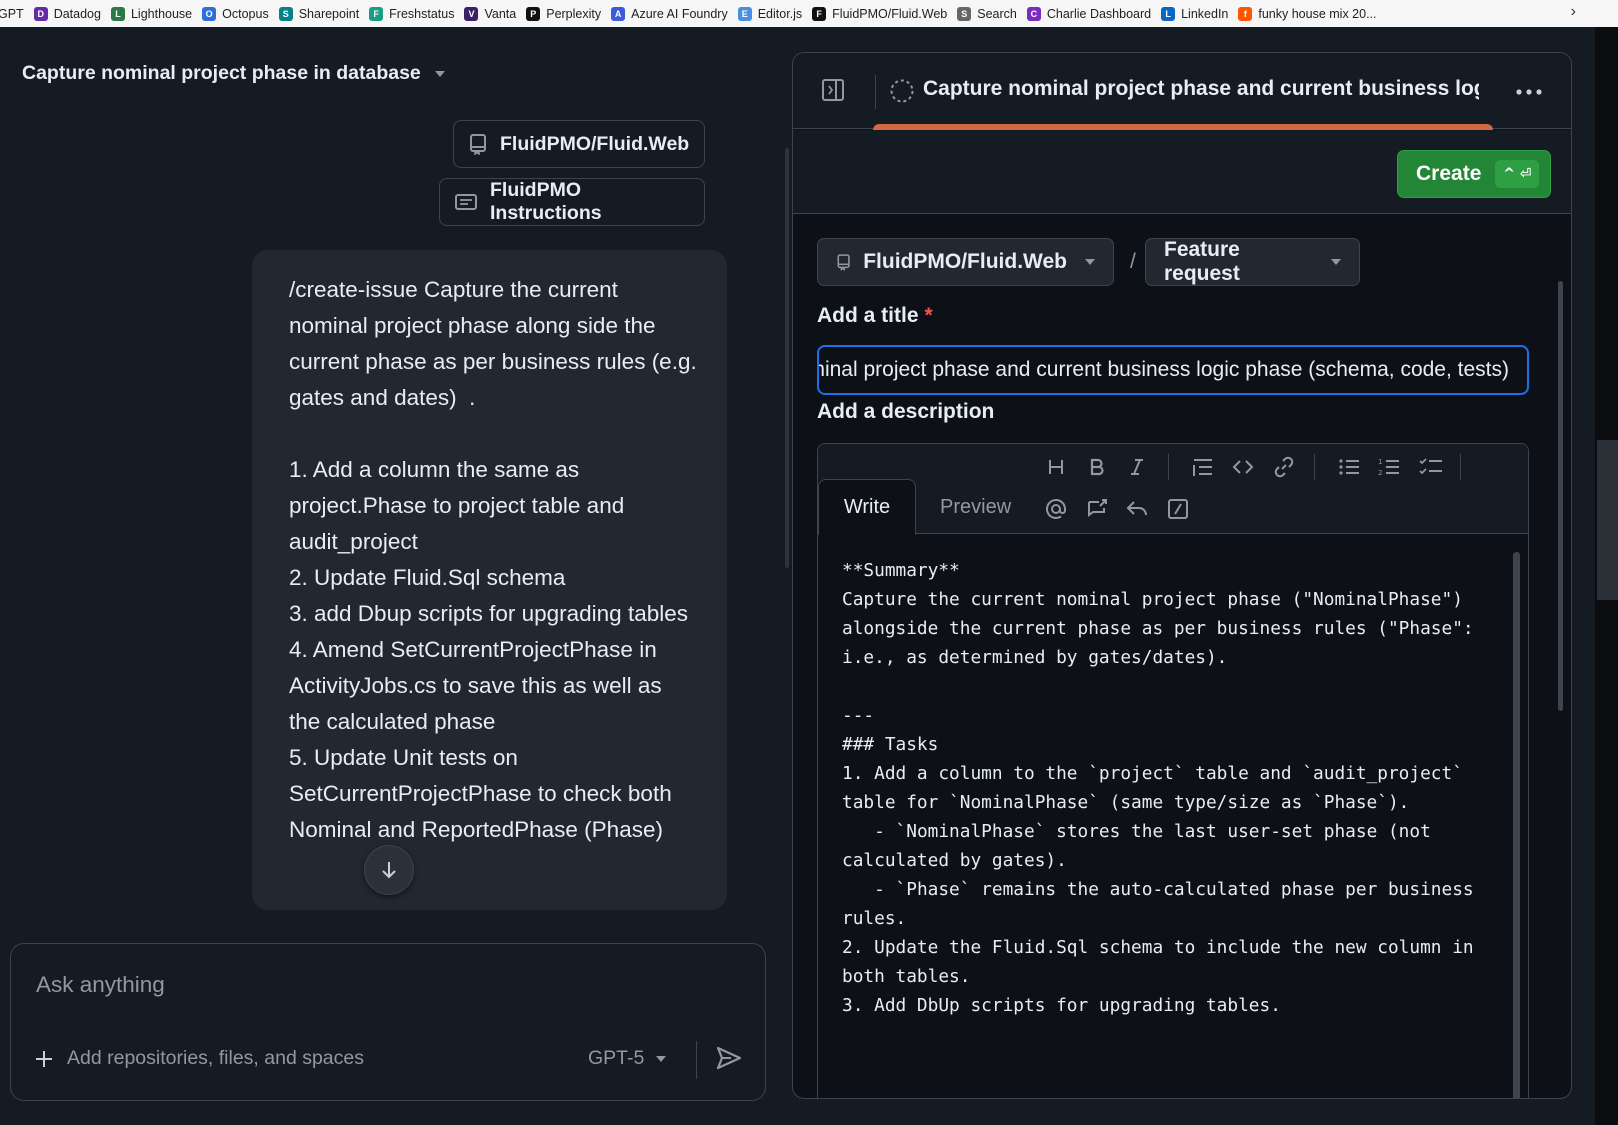  What do you see at coordinates (1195, 13) in the screenshot?
I see `bookmark-item: L LinkedIn` at bounding box center [1195, 13].